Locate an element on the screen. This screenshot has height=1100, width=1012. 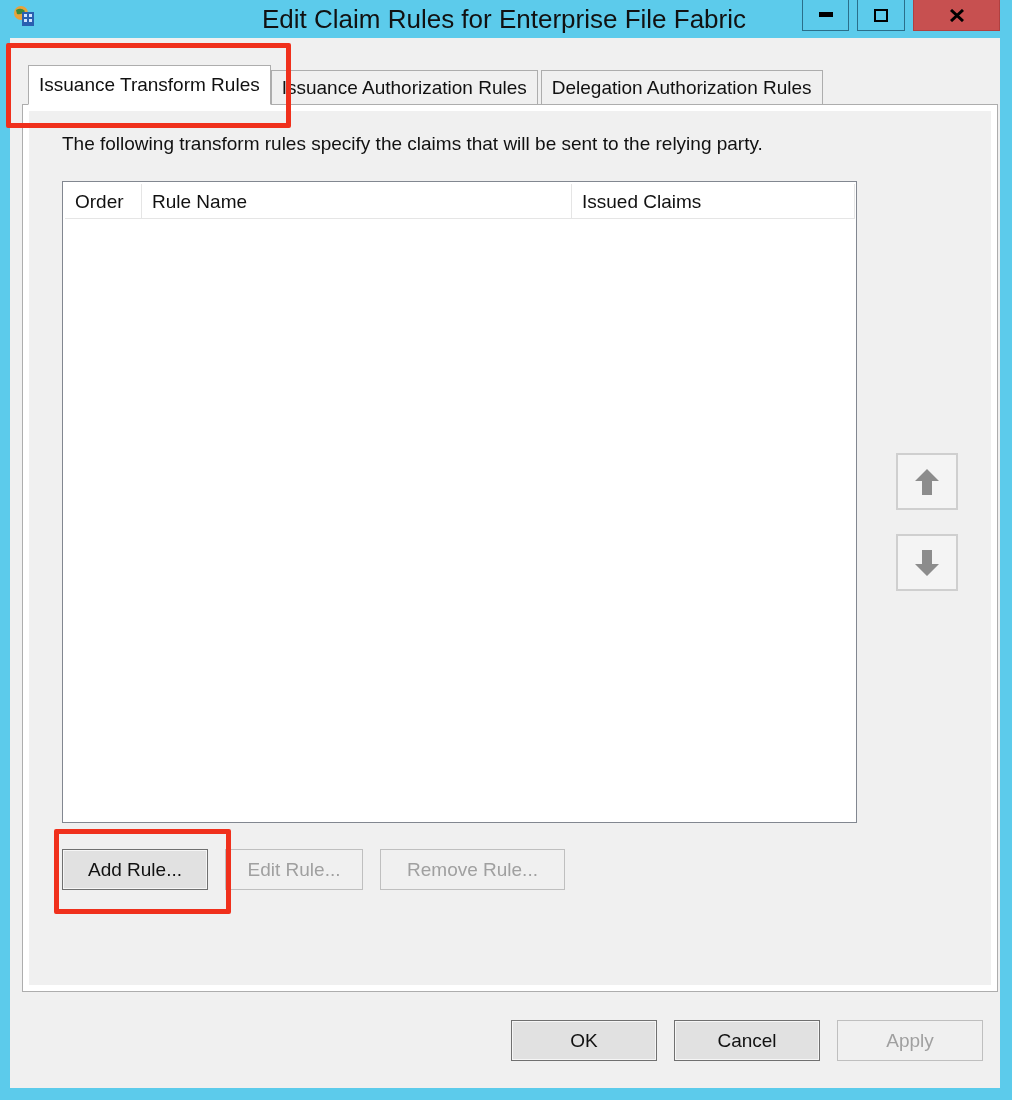
maximize-icon is located at coordinates (881, 15).